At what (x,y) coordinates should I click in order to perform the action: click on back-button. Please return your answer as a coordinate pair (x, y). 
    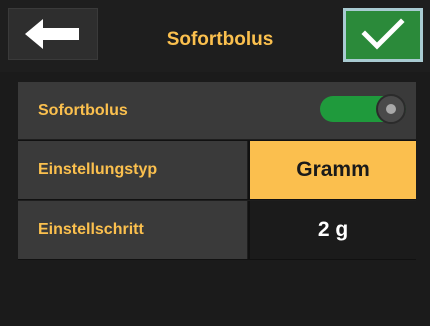
    Looking at the image, I should click on (53, 34).